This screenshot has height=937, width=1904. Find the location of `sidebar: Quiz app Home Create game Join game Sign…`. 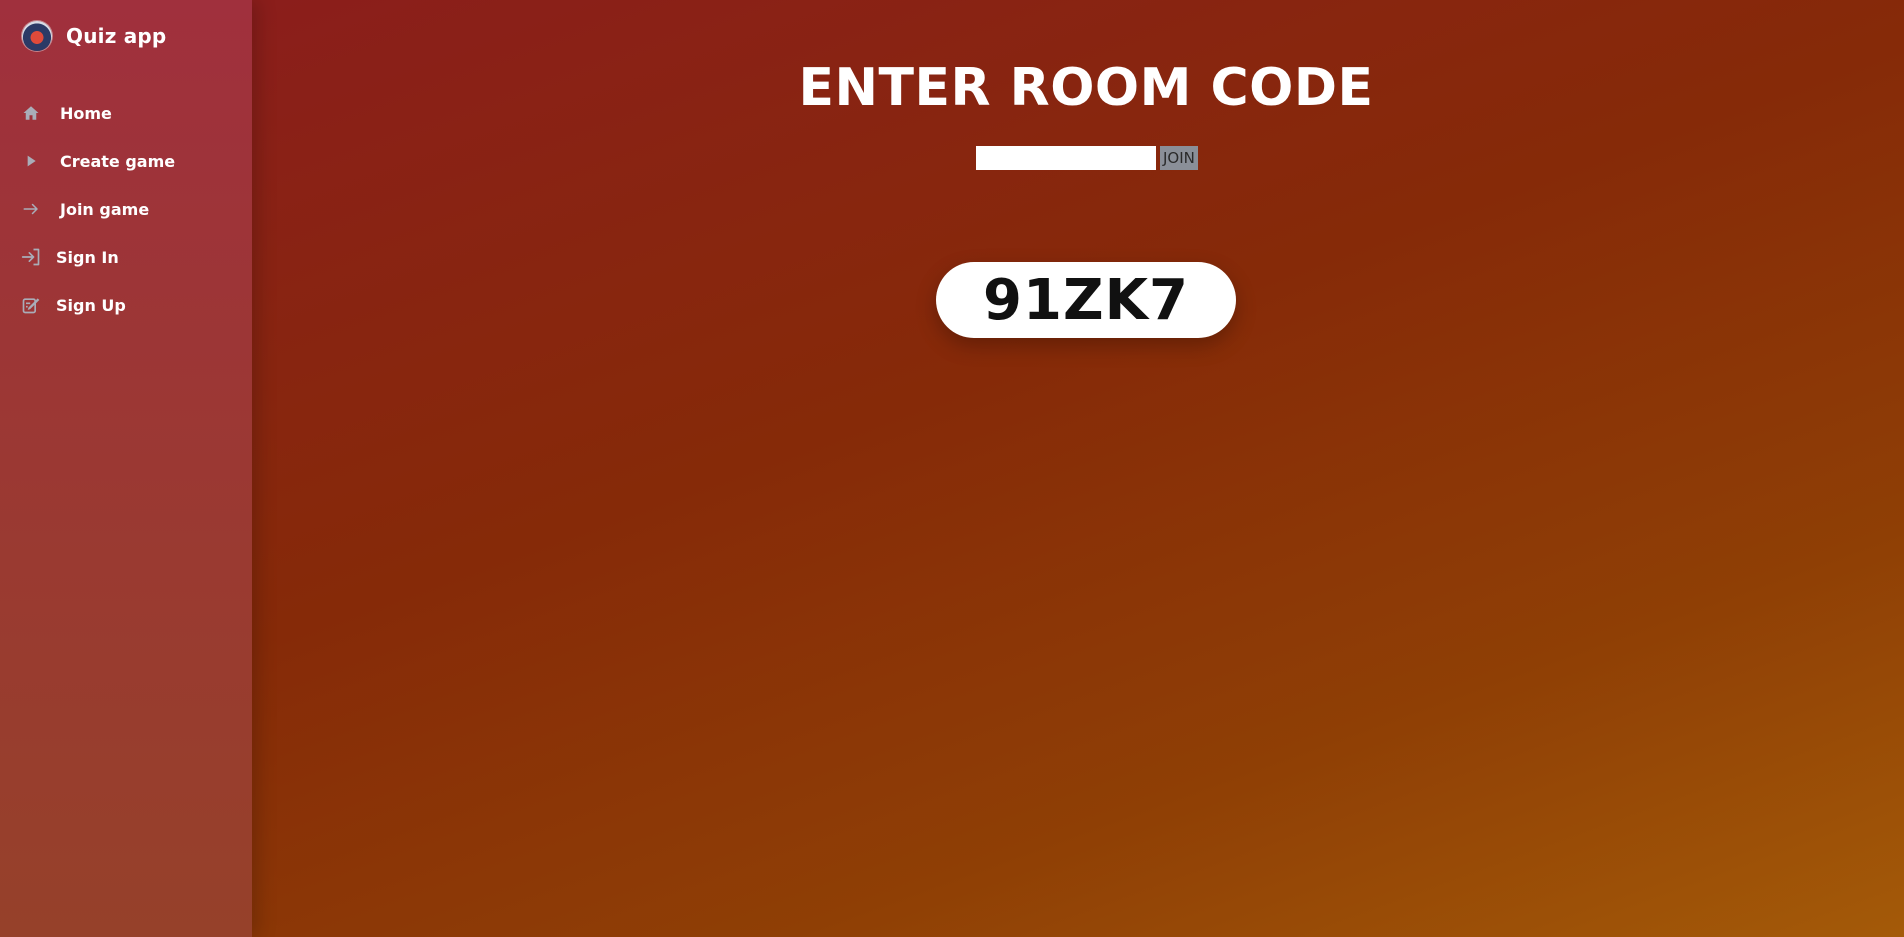

sidebar: Quiz app Home Create game Join game Sign… is located at coordinates (126, 468).